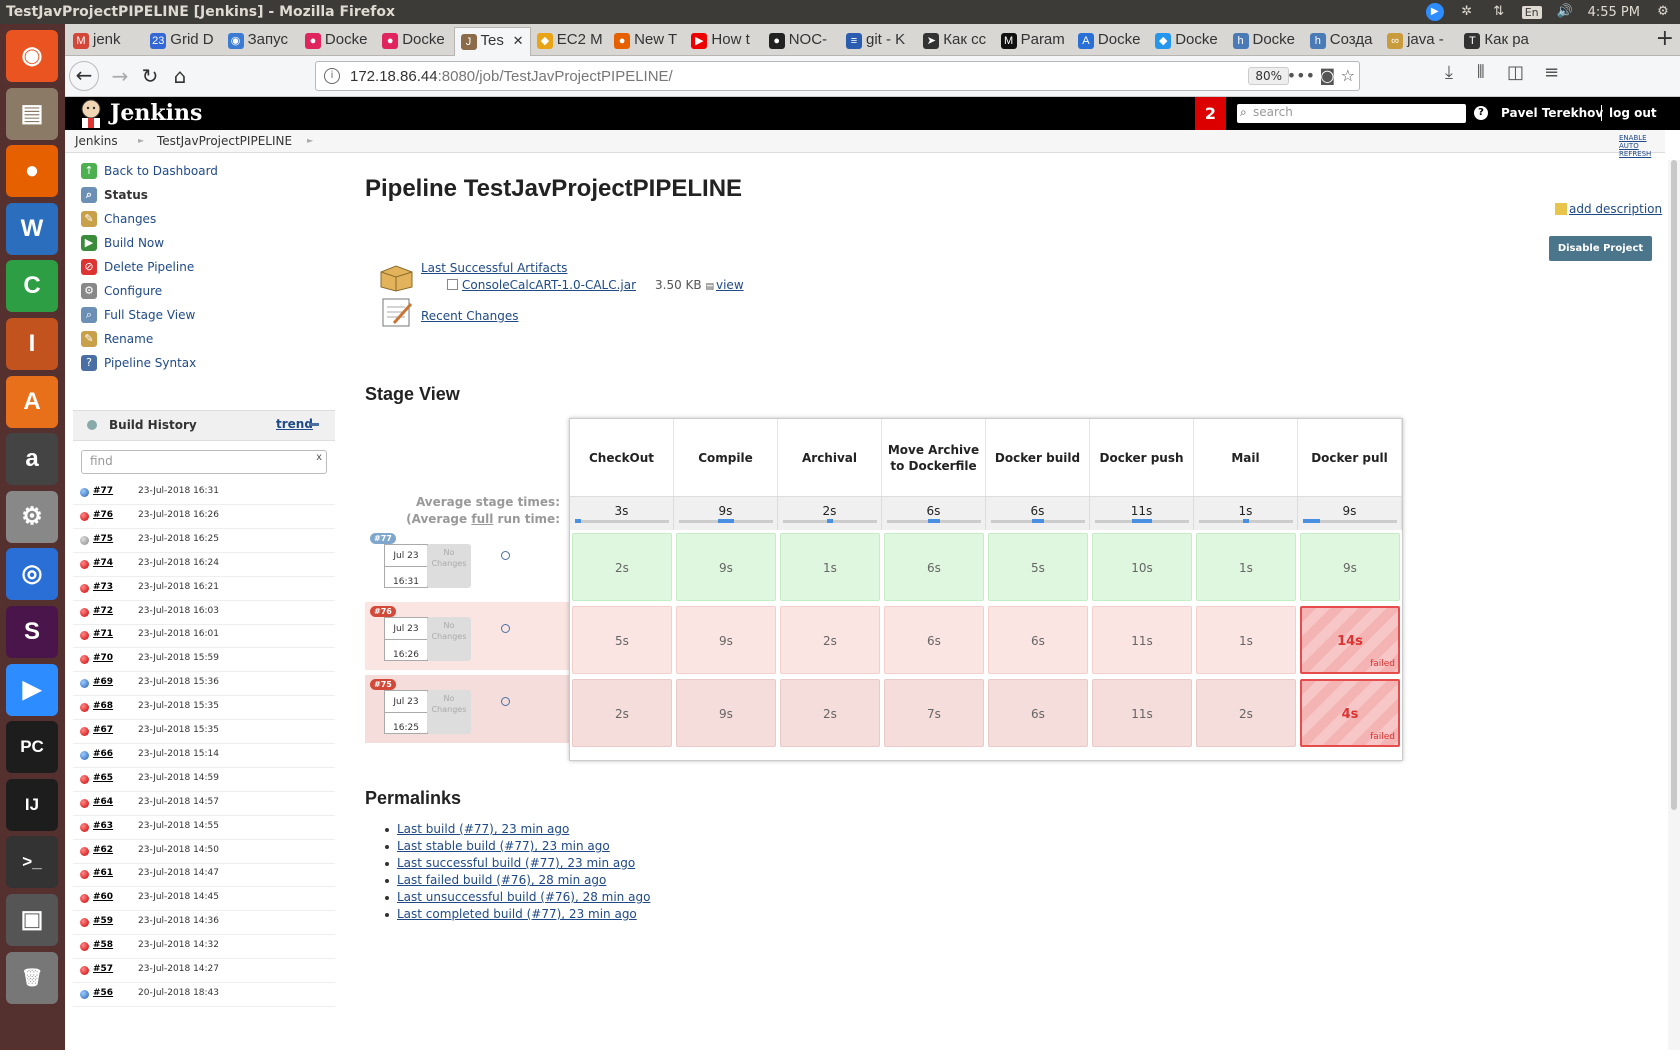 This screenshot has height=1060, width=1680. What do you see at coordinates (114, 195) in the screenshot?
I see `task-status: ⌕ Status` at bounding box center [114, 195].